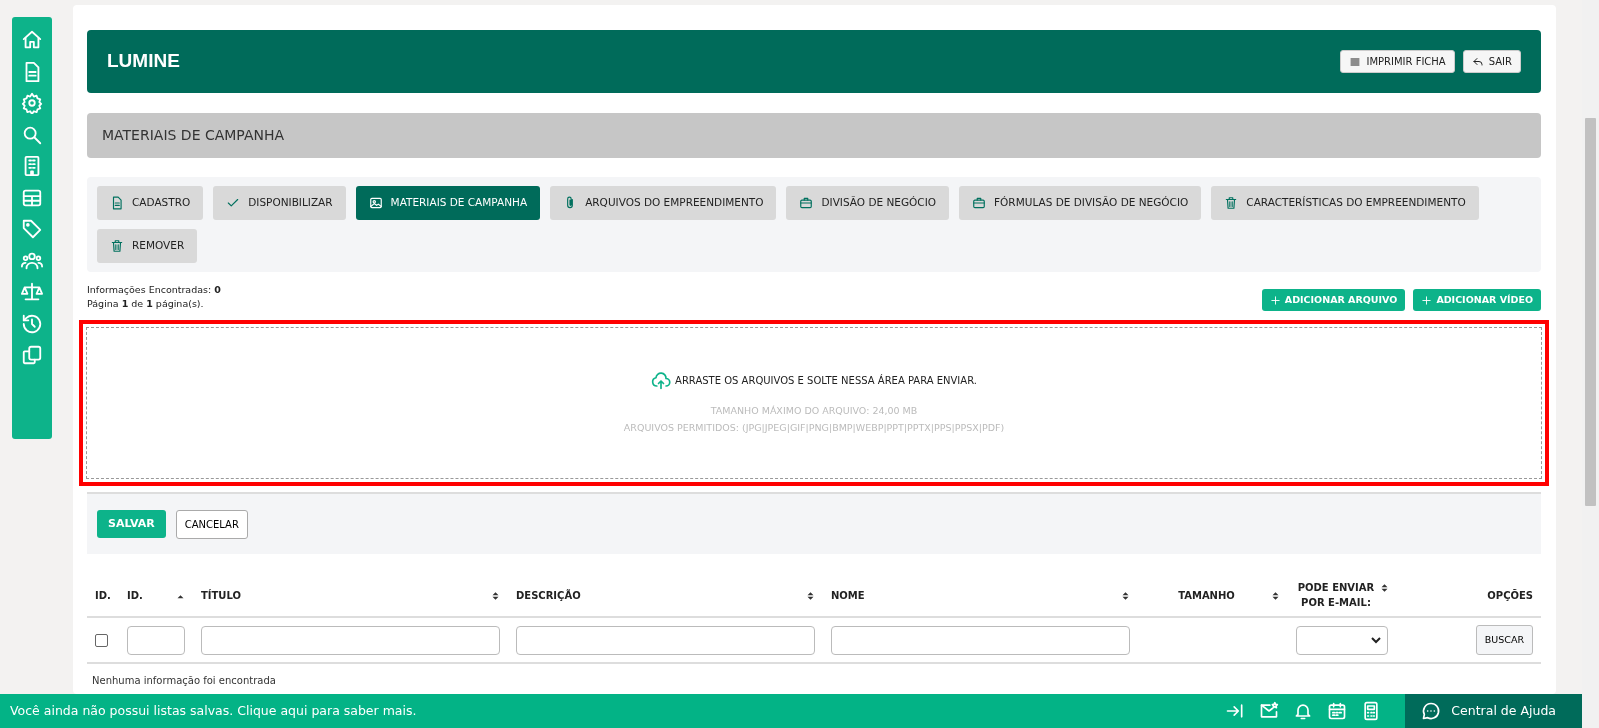 Image resolution: width=1599 pixels, height=728 pixels. Describe the element at coordinates (146, 304) in the screenshot. I see `page-info: Página 1 de 1 página(s).` at that location.